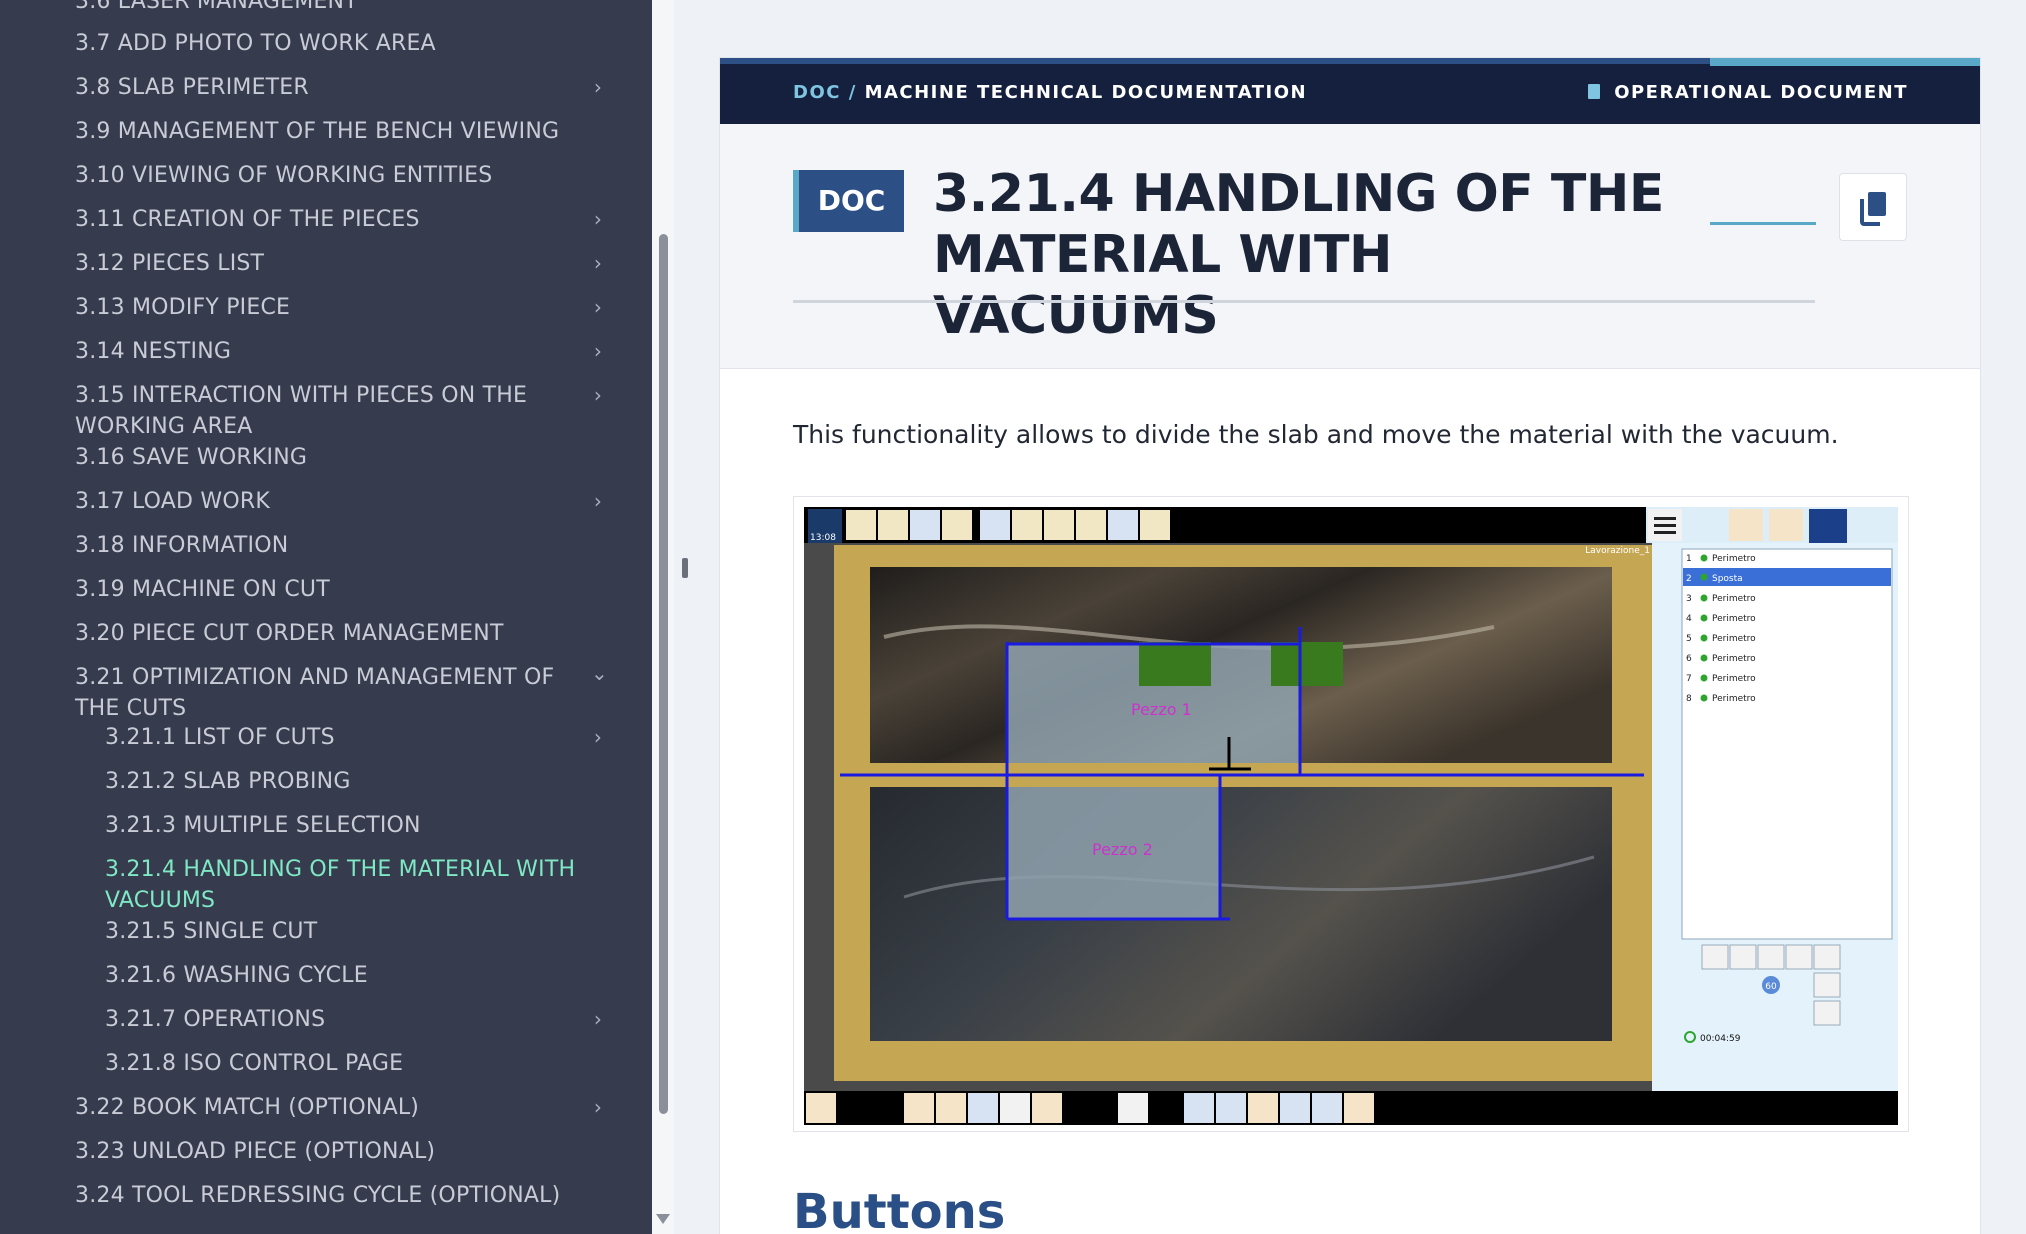  Describe the element at coordinates (338, 501) in the screenshot. I see `sidebar-item: 3.17 LOAD WORK ›` at that location.